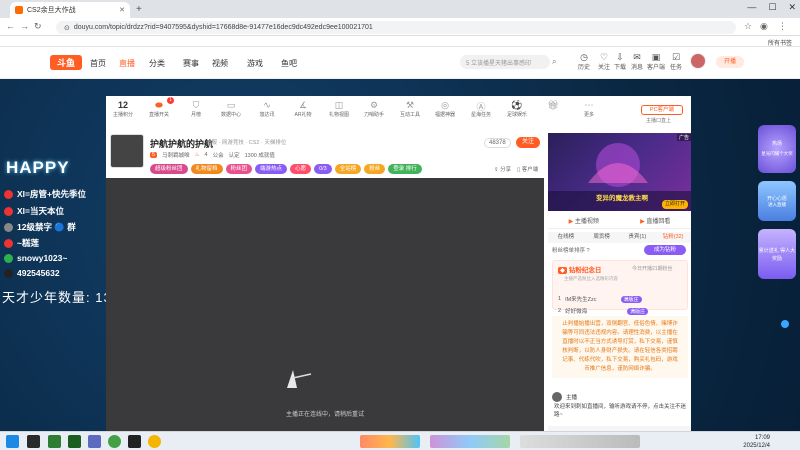  Describe the element at coordinates (374, 105) in the screenshot. I see `gear-icon: ⚙` at that location.